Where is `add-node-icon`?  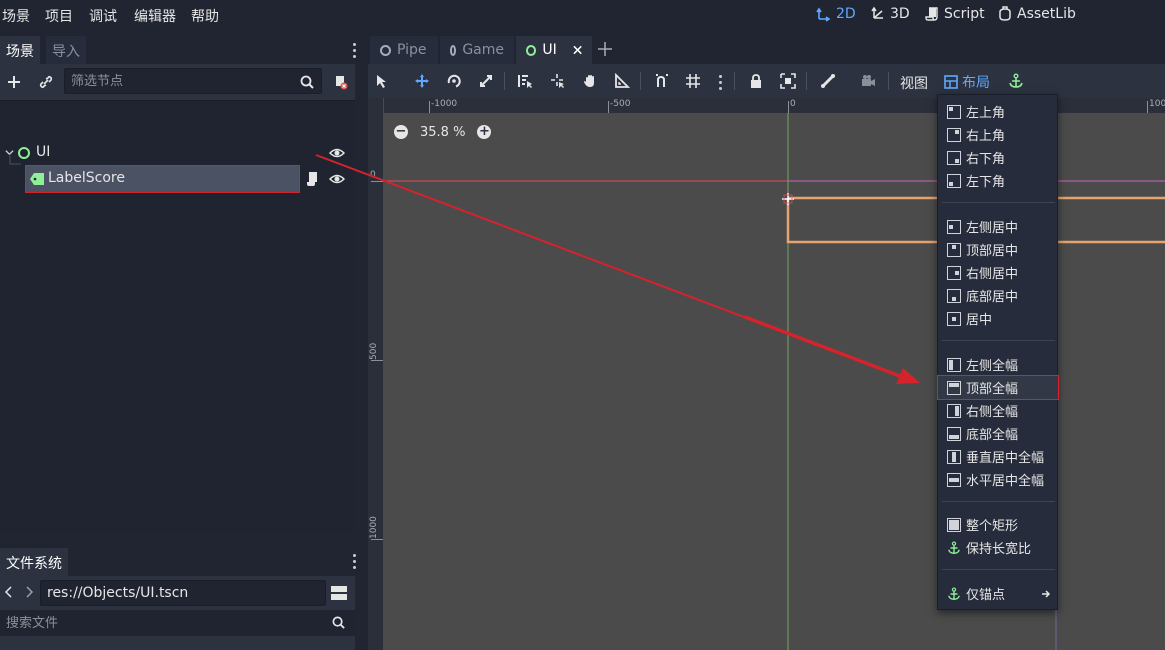 add-node-icon is located at coordinates (14, 82).